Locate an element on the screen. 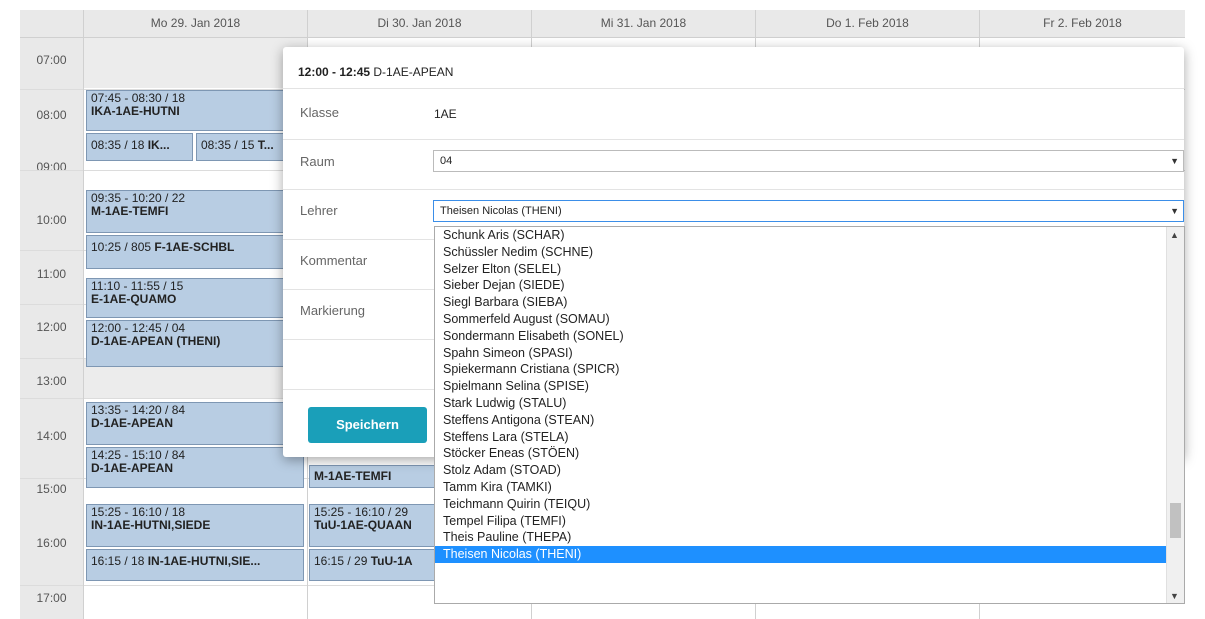 This screenshot has height=619, width=1205. day-header-wednesday: Mi 31. Jan 2018 is located at coordinates (643, 23).